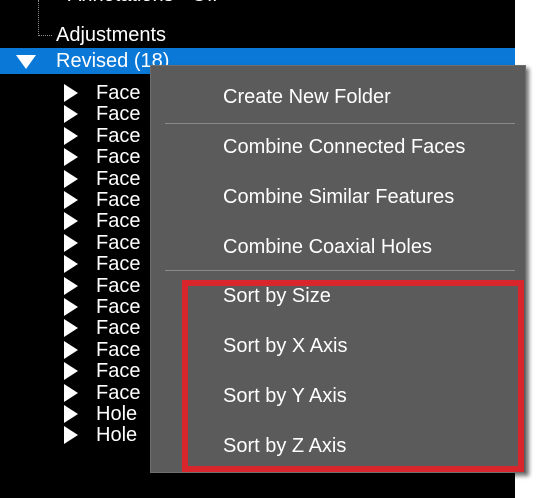 The width and height of the screenshot is (549, 498). I want to click on menu-item-sort-by-x-axis: Sort by X Axis, so click(339, 346).